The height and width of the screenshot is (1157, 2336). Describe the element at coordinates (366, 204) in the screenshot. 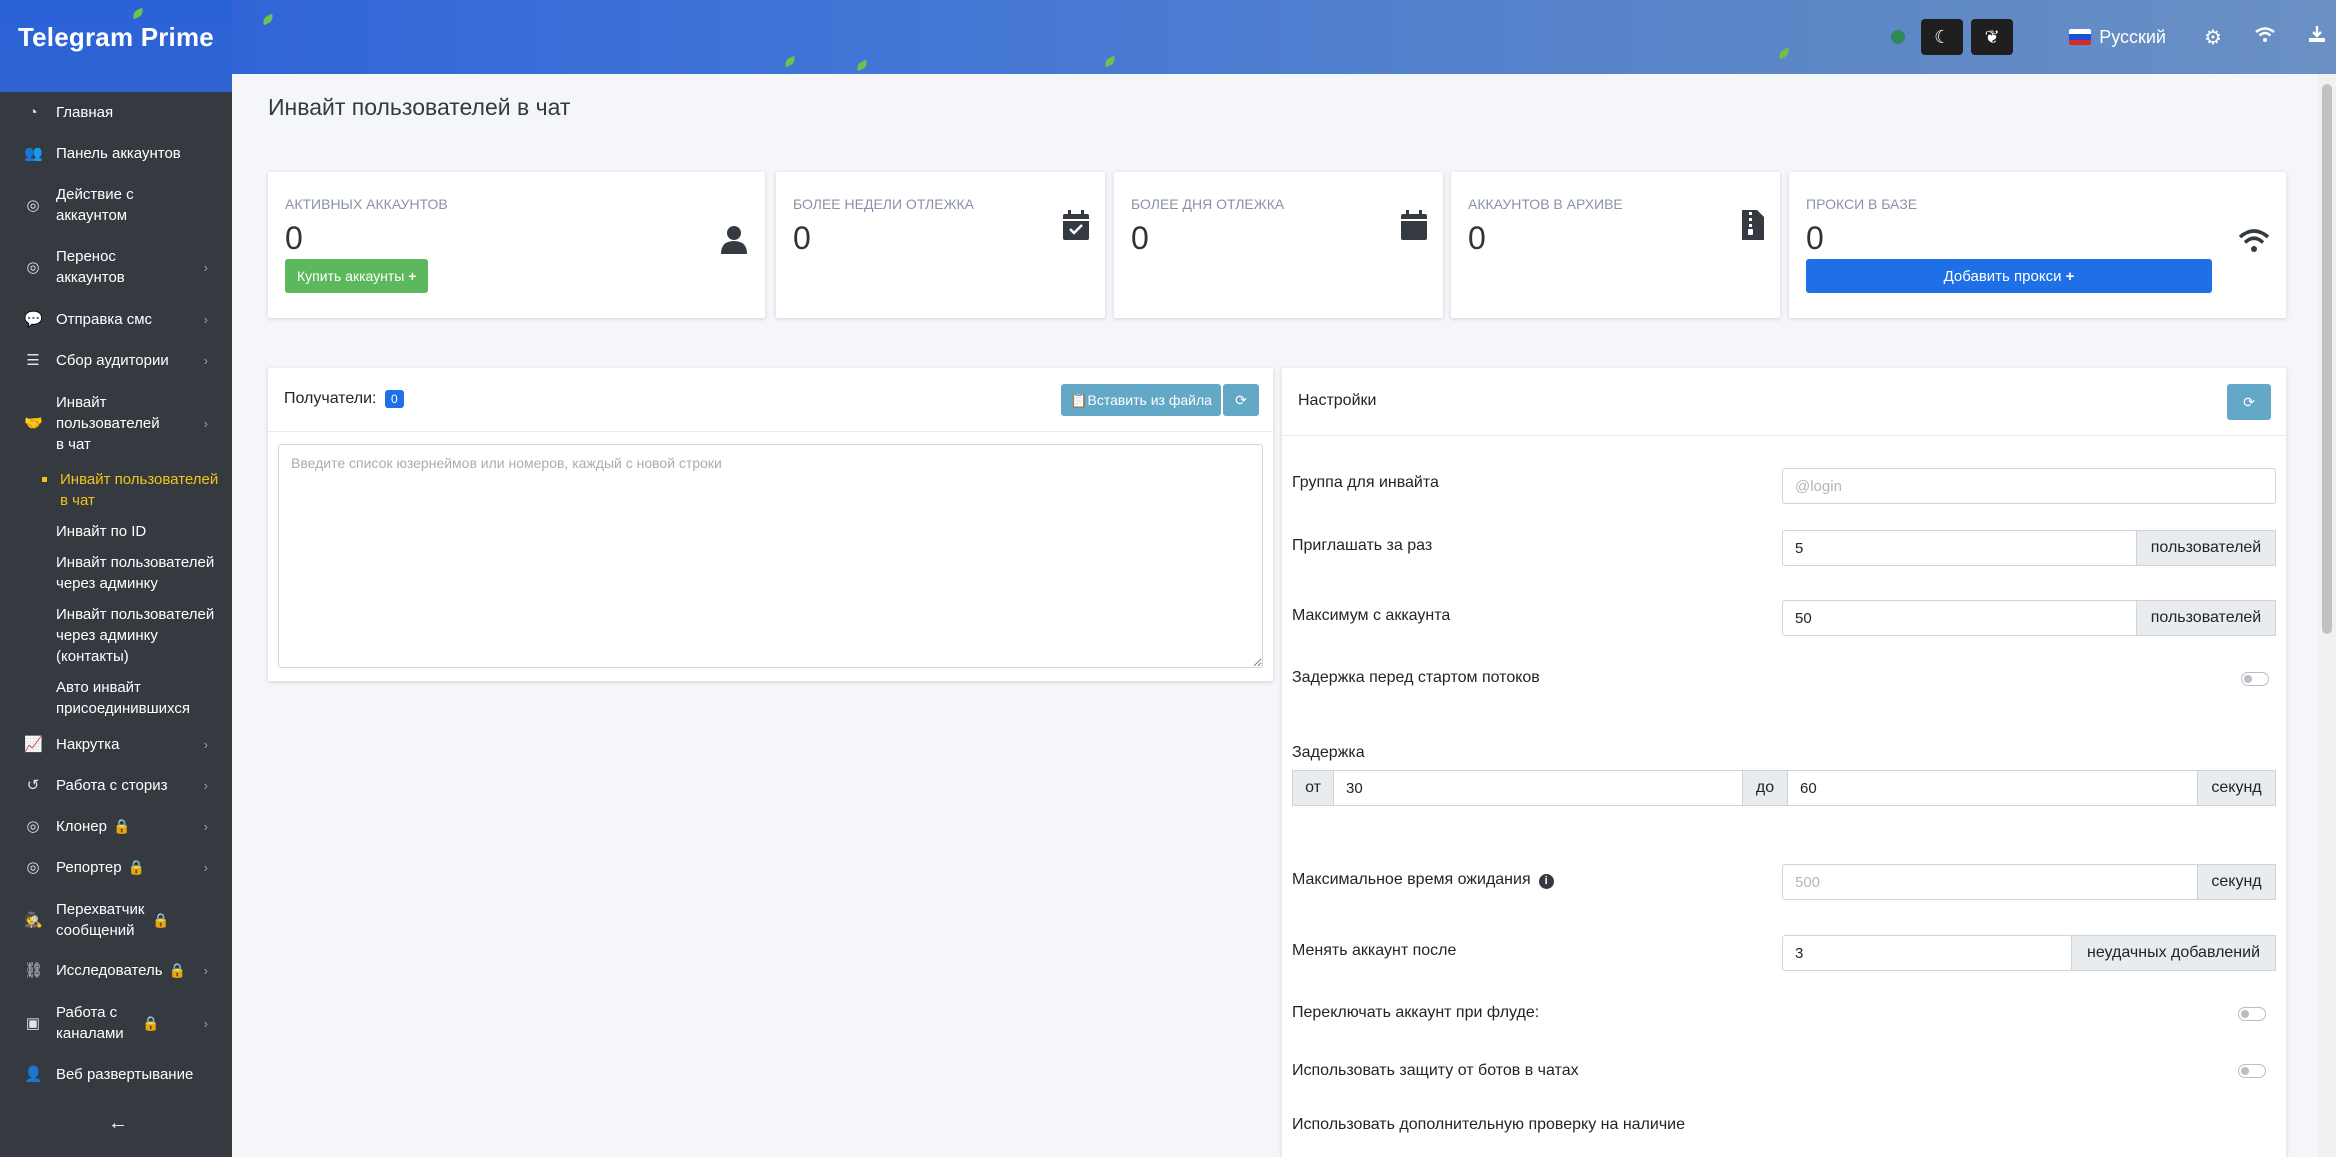

I see `stat-label: Активных аккаунтов` at that location.